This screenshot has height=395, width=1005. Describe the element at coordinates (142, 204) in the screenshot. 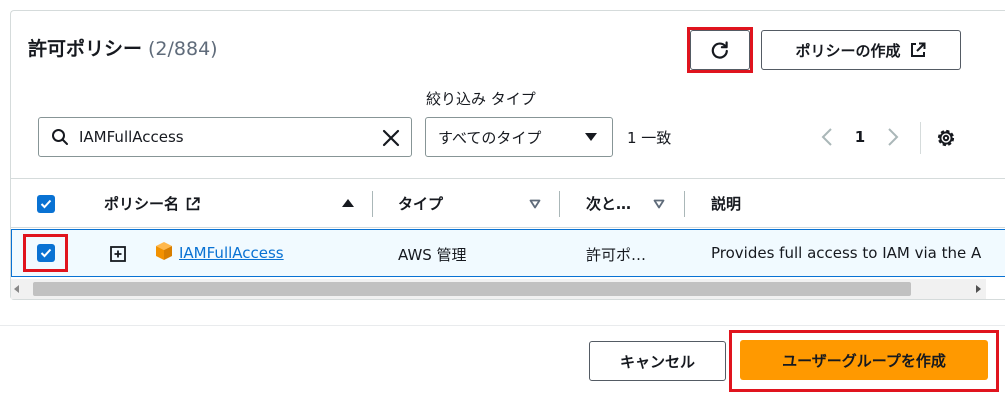

I see `column-label: ポリシー名` at that location.